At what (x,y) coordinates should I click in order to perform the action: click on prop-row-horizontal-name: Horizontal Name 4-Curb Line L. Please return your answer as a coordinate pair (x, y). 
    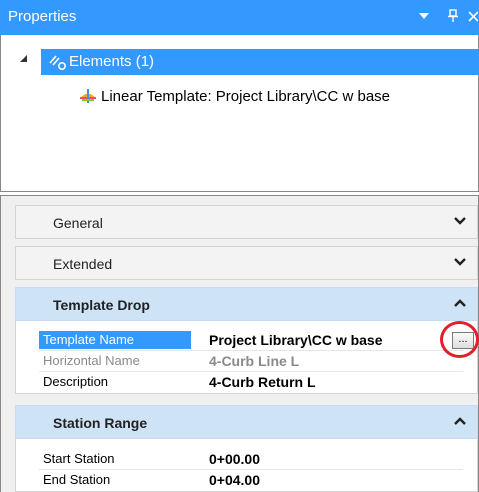
    Looking at the image, I should click on (251, 361).